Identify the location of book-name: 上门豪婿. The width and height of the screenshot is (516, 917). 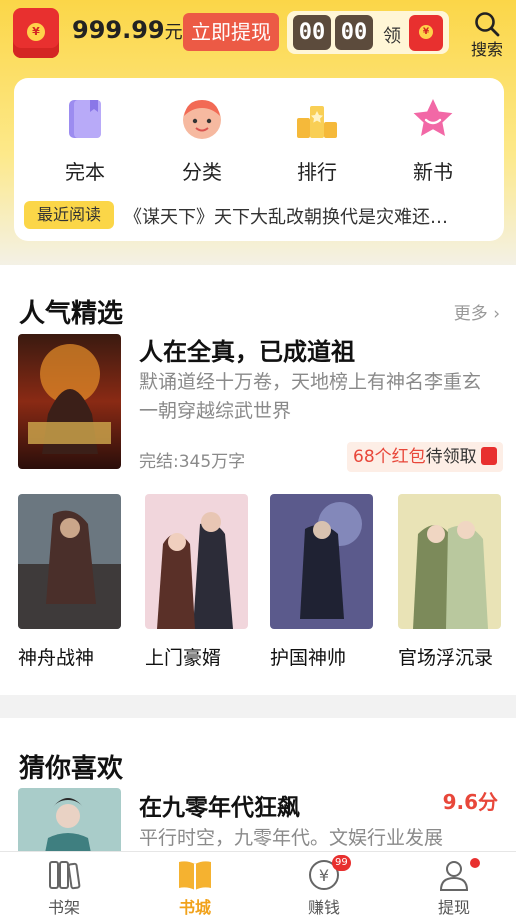
(183, 658).